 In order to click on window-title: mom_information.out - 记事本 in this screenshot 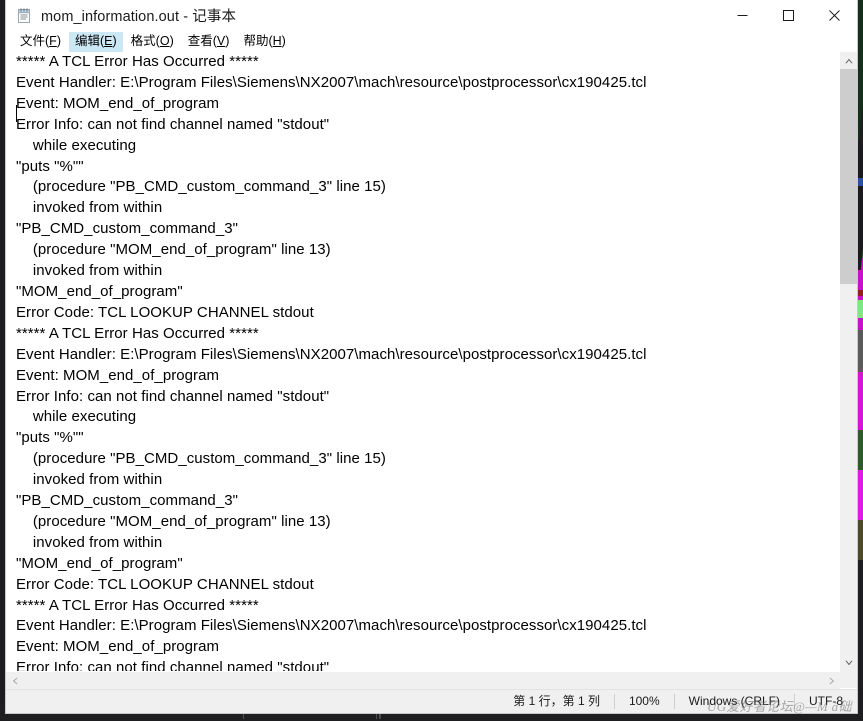, I will do `click(139, 17)`.